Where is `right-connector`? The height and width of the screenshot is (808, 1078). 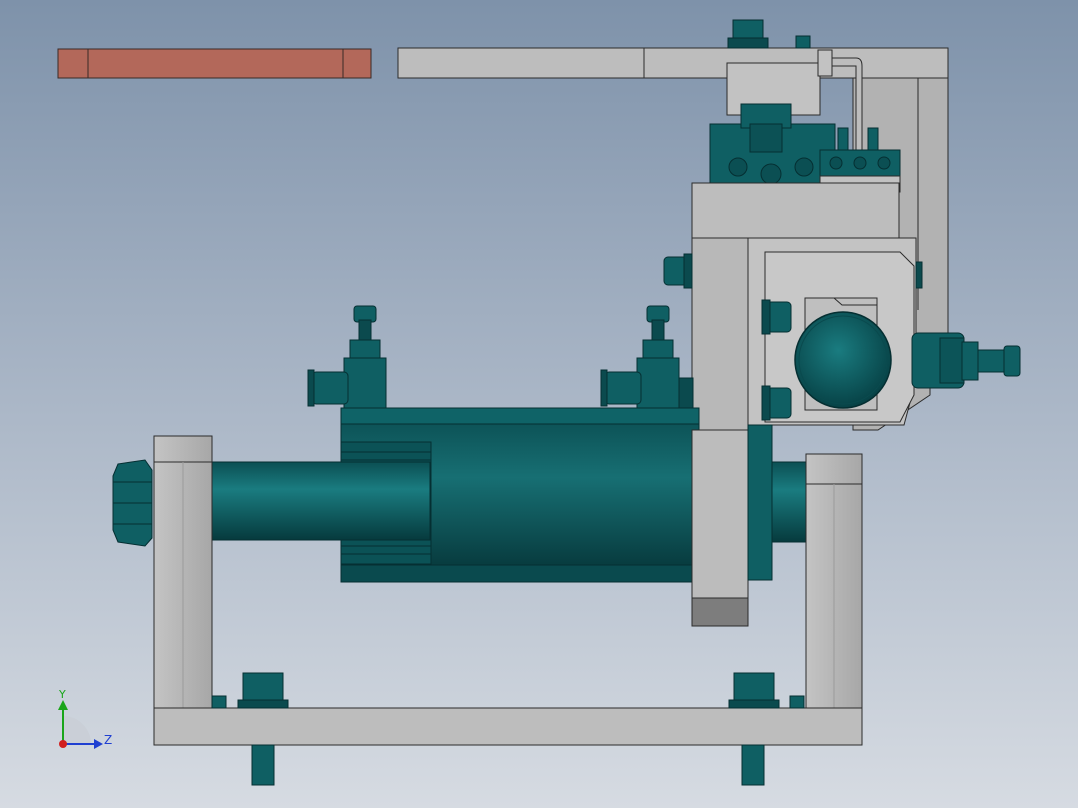 right-connector is located at coordinates (966, 360).